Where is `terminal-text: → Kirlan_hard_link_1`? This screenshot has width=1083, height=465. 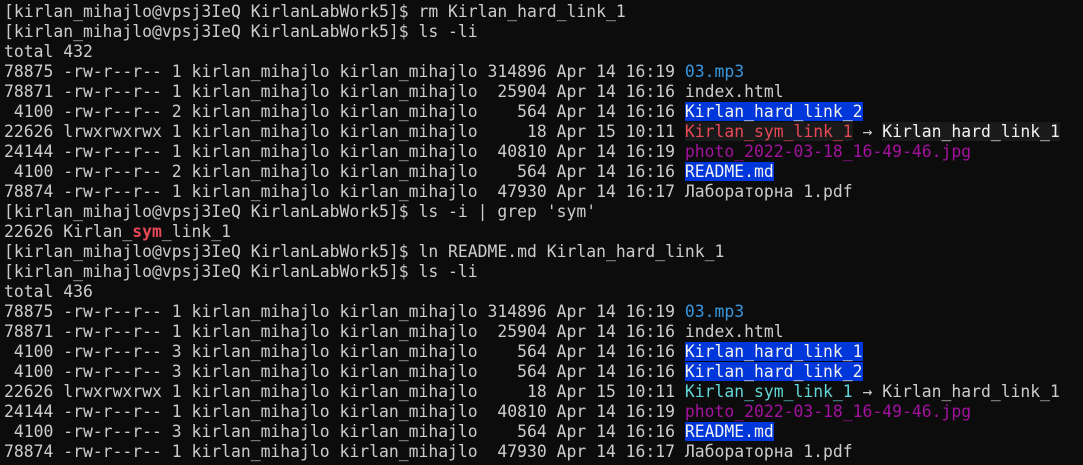
terminal-text: → Kirlan_hard_link_1 is located at coordinates (956, 391).